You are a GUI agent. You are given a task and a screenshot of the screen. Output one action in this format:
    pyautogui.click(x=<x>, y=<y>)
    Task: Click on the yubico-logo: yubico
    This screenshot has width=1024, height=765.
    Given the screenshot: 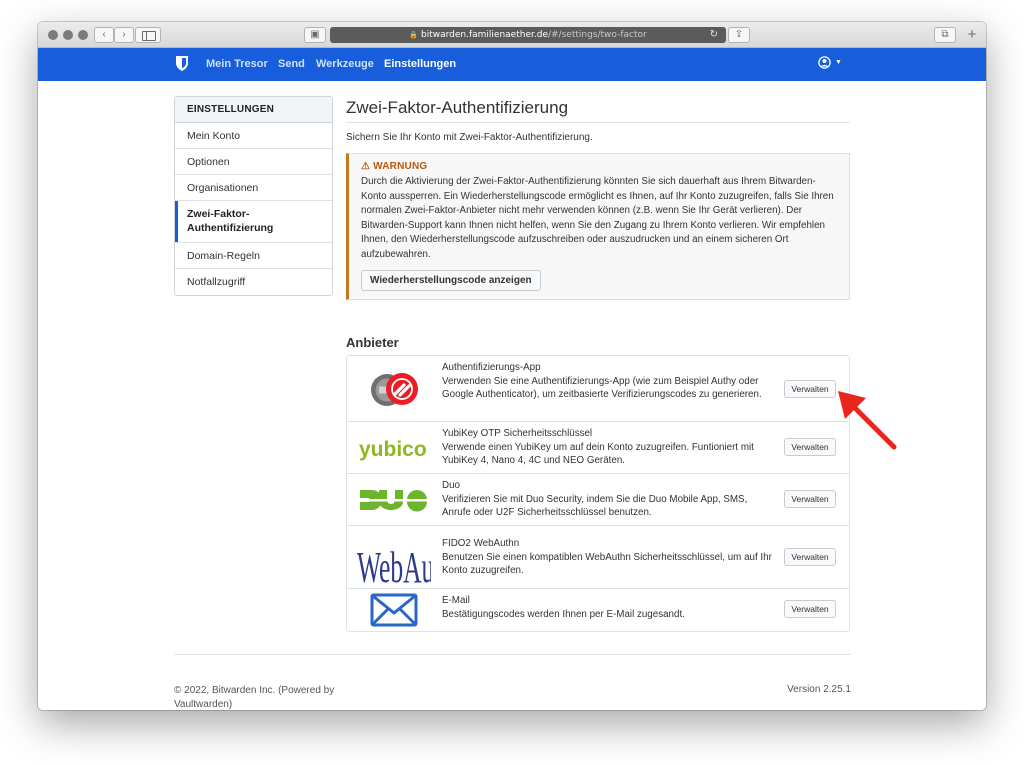 What is the action you would take?
    pyautogui.click(x=394, y=448)
    